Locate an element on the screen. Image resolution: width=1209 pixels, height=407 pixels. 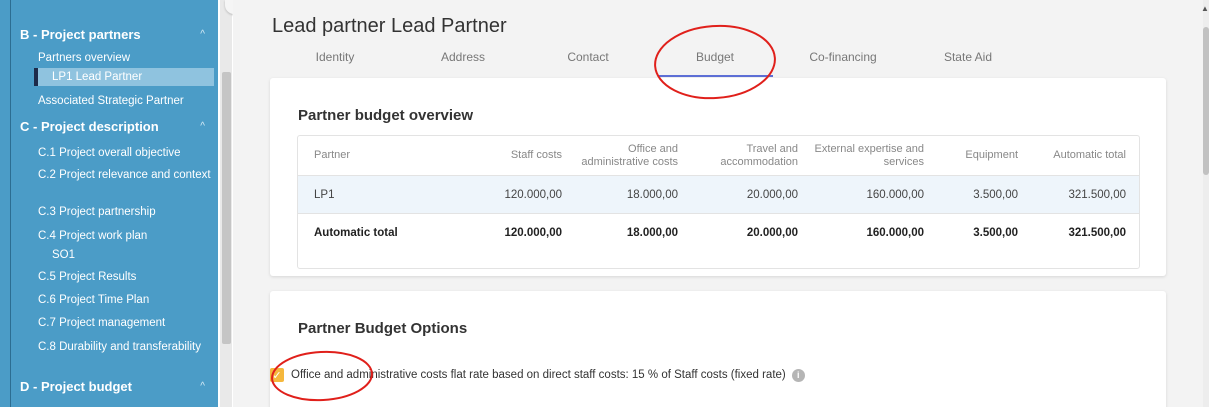
sidebar-section-project-description: C - Project description ^ is located at coordinates (117, 126).